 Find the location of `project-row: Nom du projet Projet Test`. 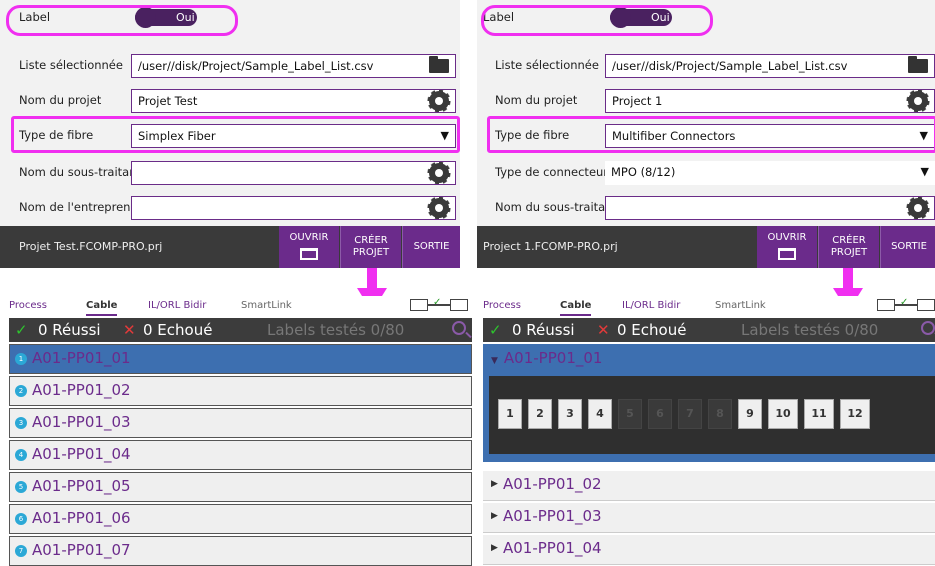

project-row: Nom du projet Projet Test is located at coordinates (230, 100).